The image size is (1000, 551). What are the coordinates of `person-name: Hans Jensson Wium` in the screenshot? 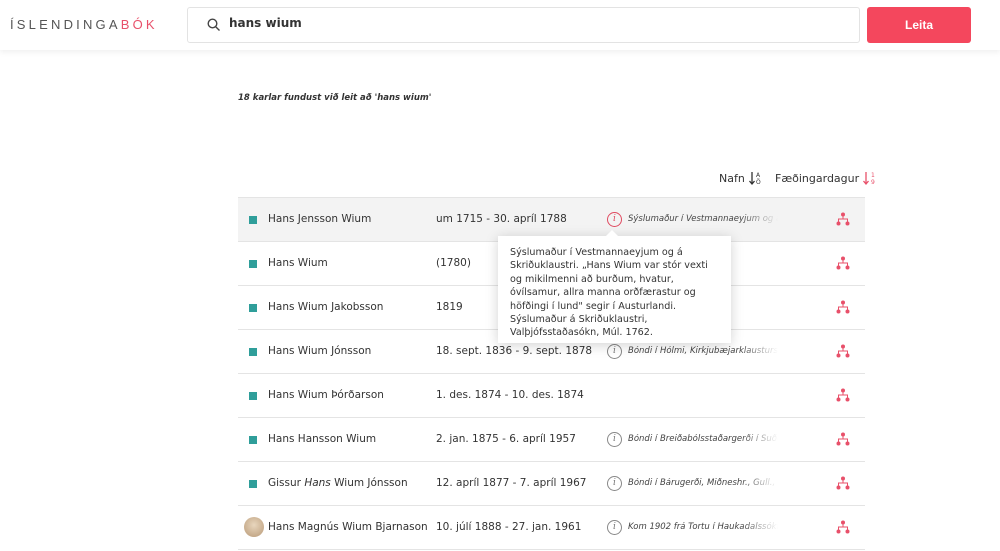 It's located at (319, 219).